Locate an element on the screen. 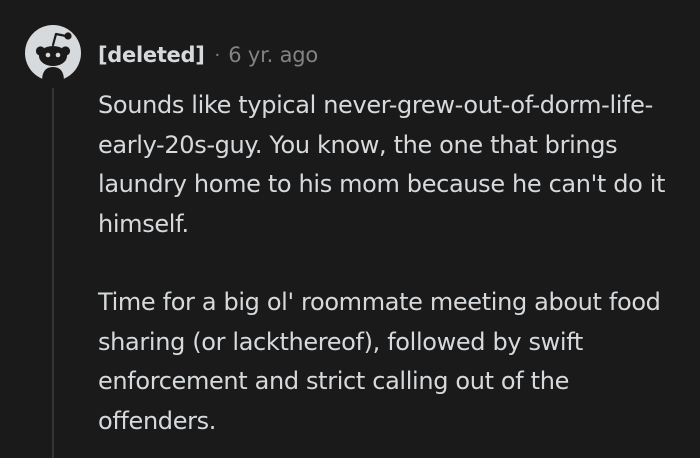  reddit-snoo-avatar-icon is located at coordinates (53, 53).